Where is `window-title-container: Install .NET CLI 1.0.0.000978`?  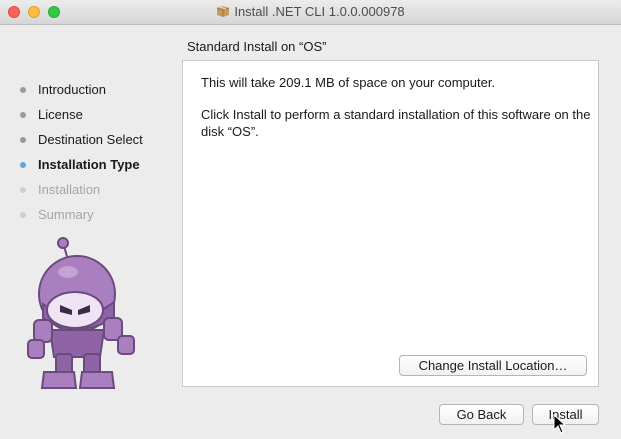 window-title-container: Install .NET CLI 1.0.0.000978 is located at coordinates (310, 11).